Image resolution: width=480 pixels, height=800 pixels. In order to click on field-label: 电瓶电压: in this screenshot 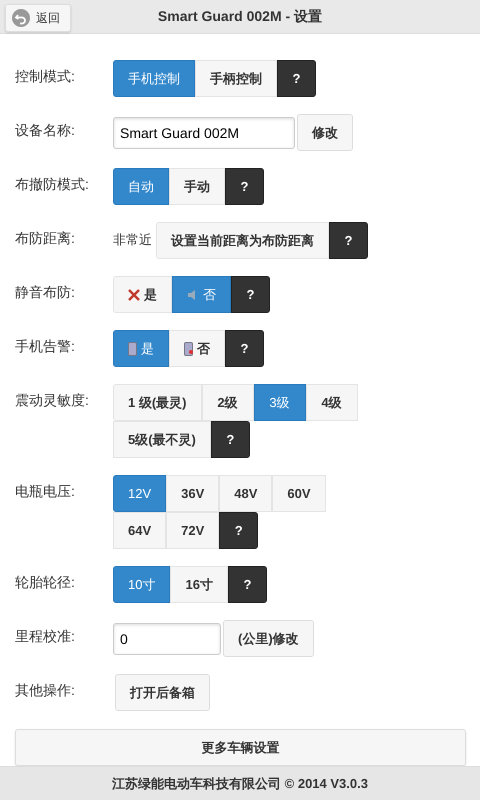, I will do `click(45, 492)`.